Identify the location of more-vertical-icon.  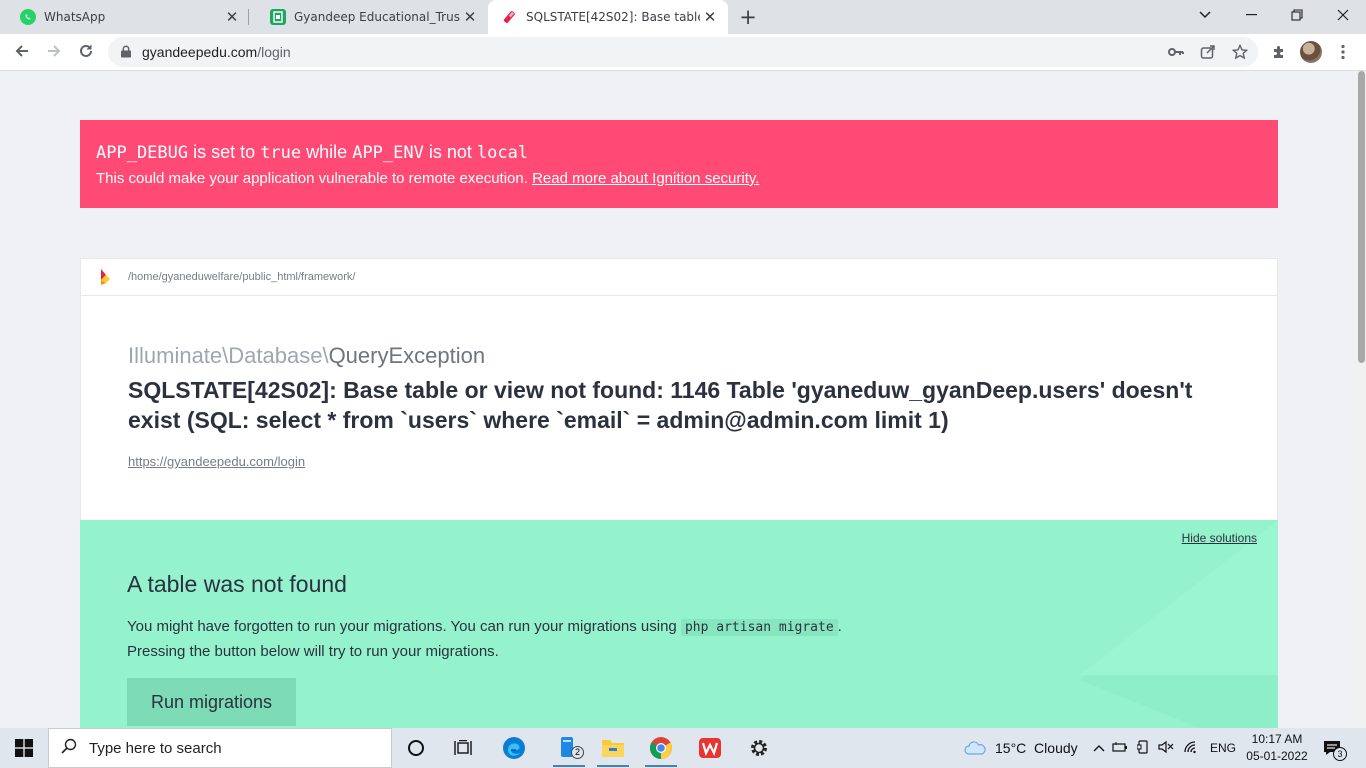
(1343, 52).